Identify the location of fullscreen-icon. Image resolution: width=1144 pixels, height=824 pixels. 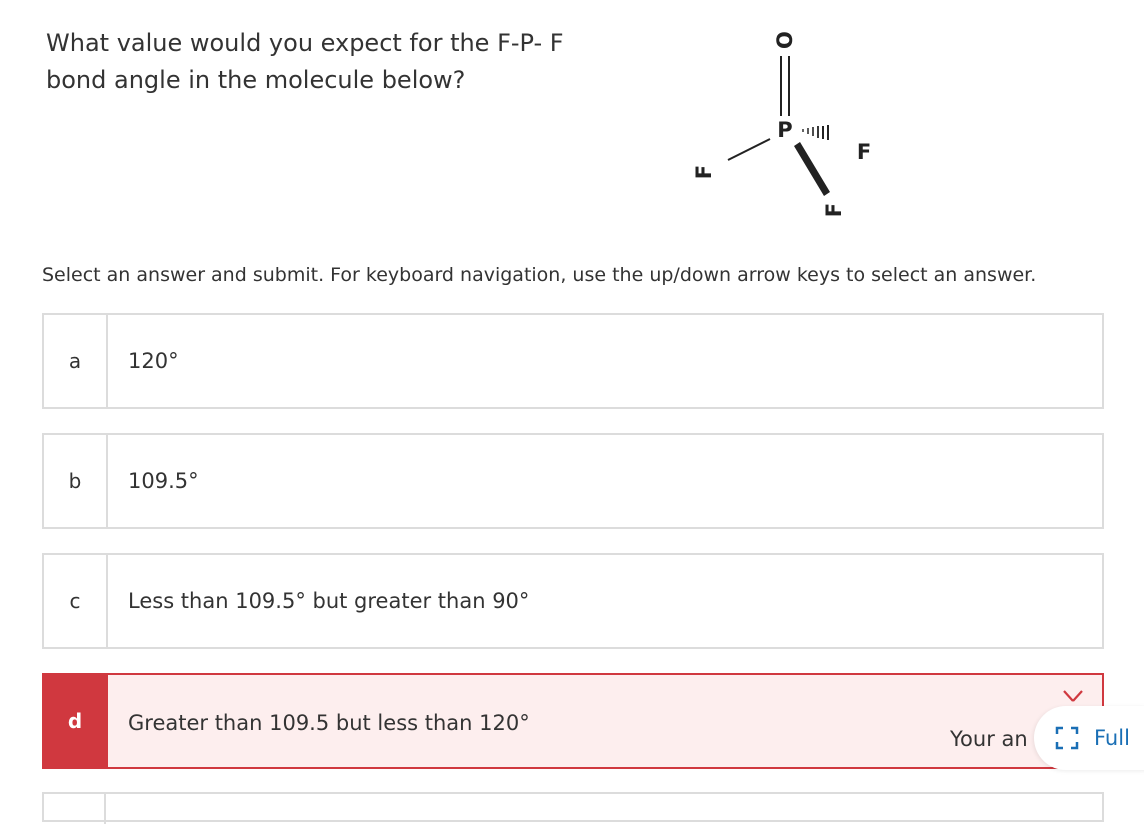
(1067, 738).